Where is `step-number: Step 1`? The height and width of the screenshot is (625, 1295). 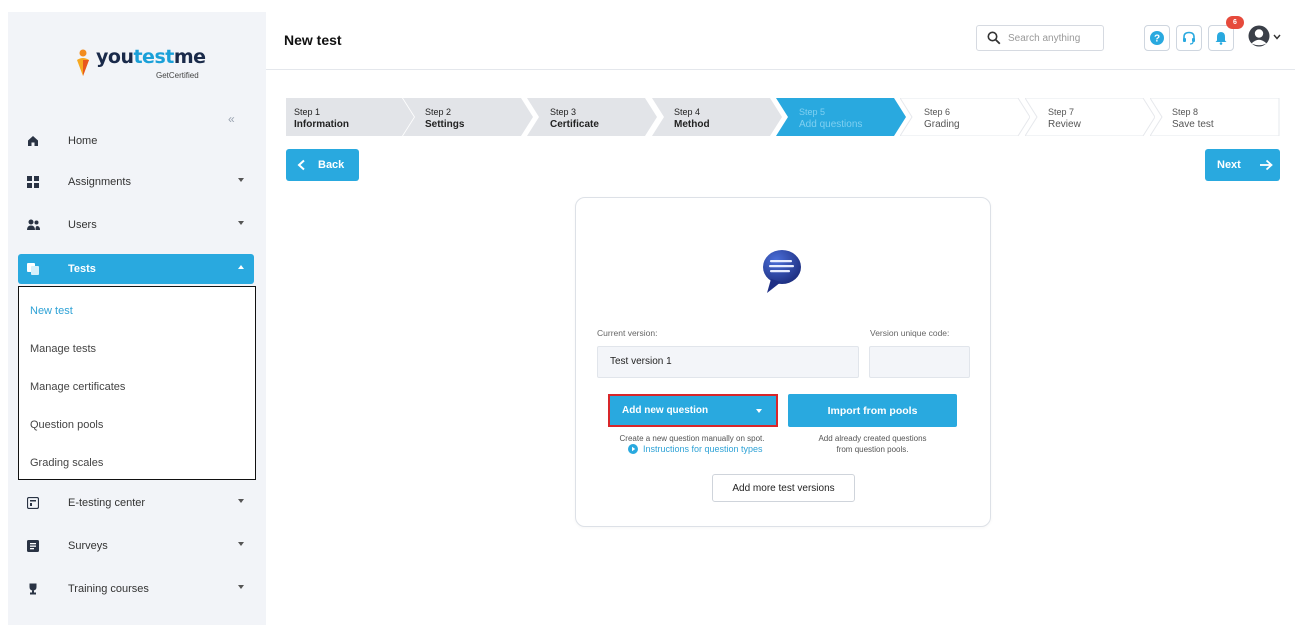
step-number: Step 1 is located at coordinates (307, 112).